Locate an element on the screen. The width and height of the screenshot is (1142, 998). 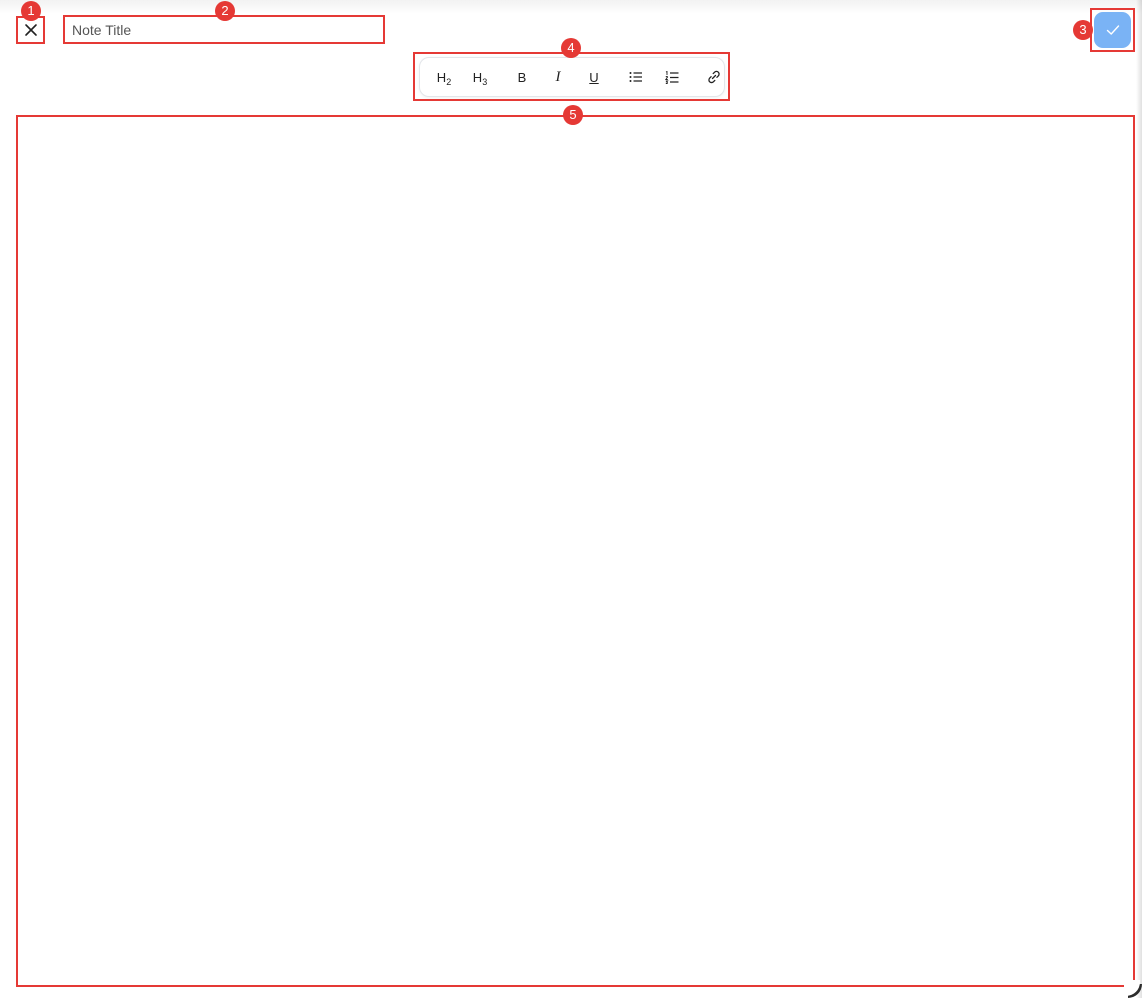
annotation-badge-1: 1 is located at coordinates (31, 11).